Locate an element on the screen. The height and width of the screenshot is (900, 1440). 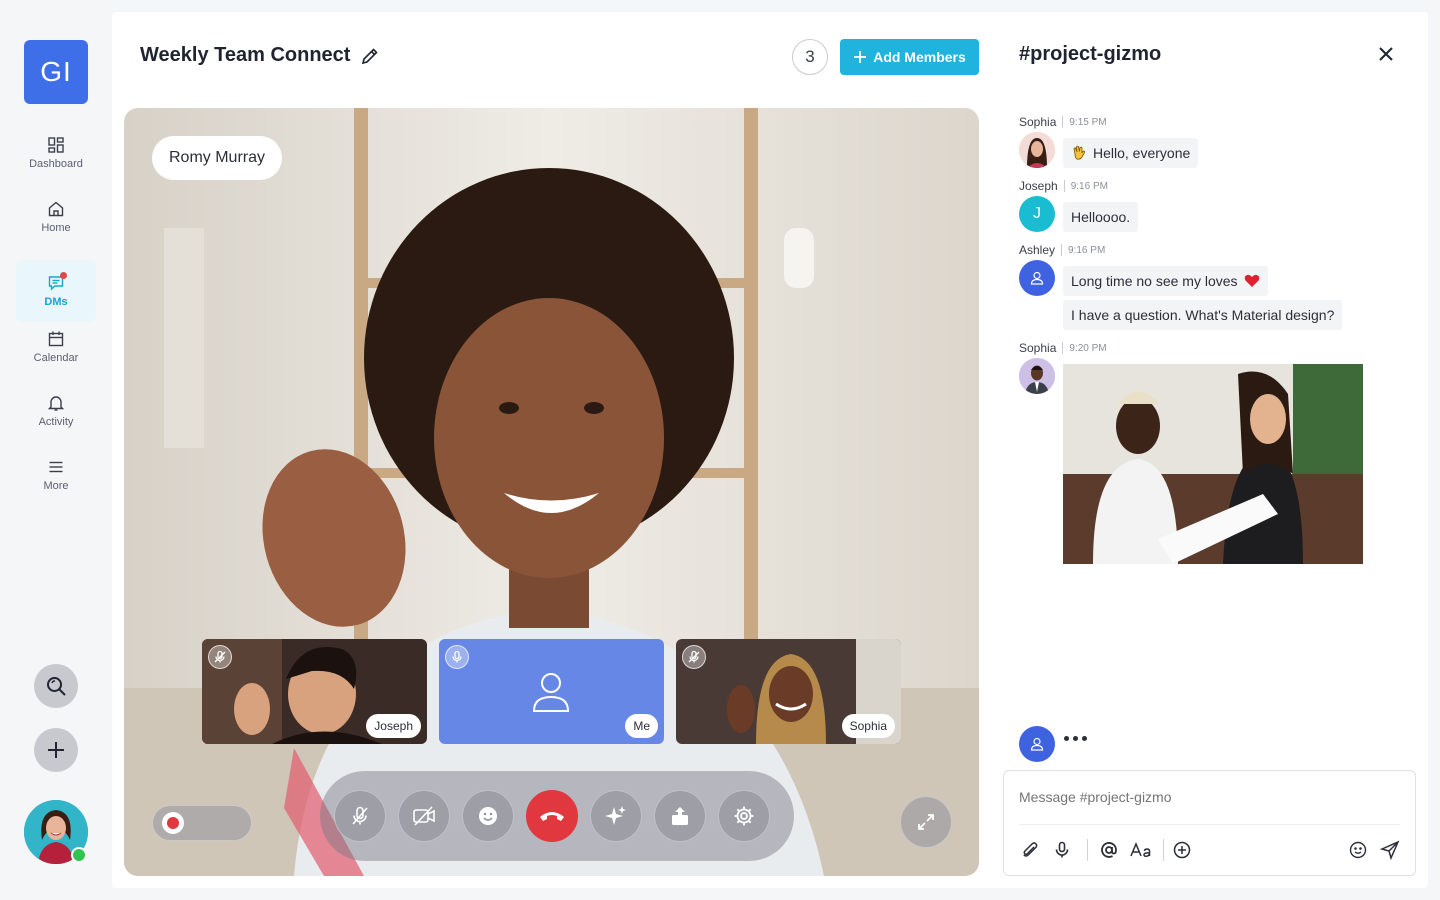
call-title: Weekly Team Connect is located at coordinates (260, 55).